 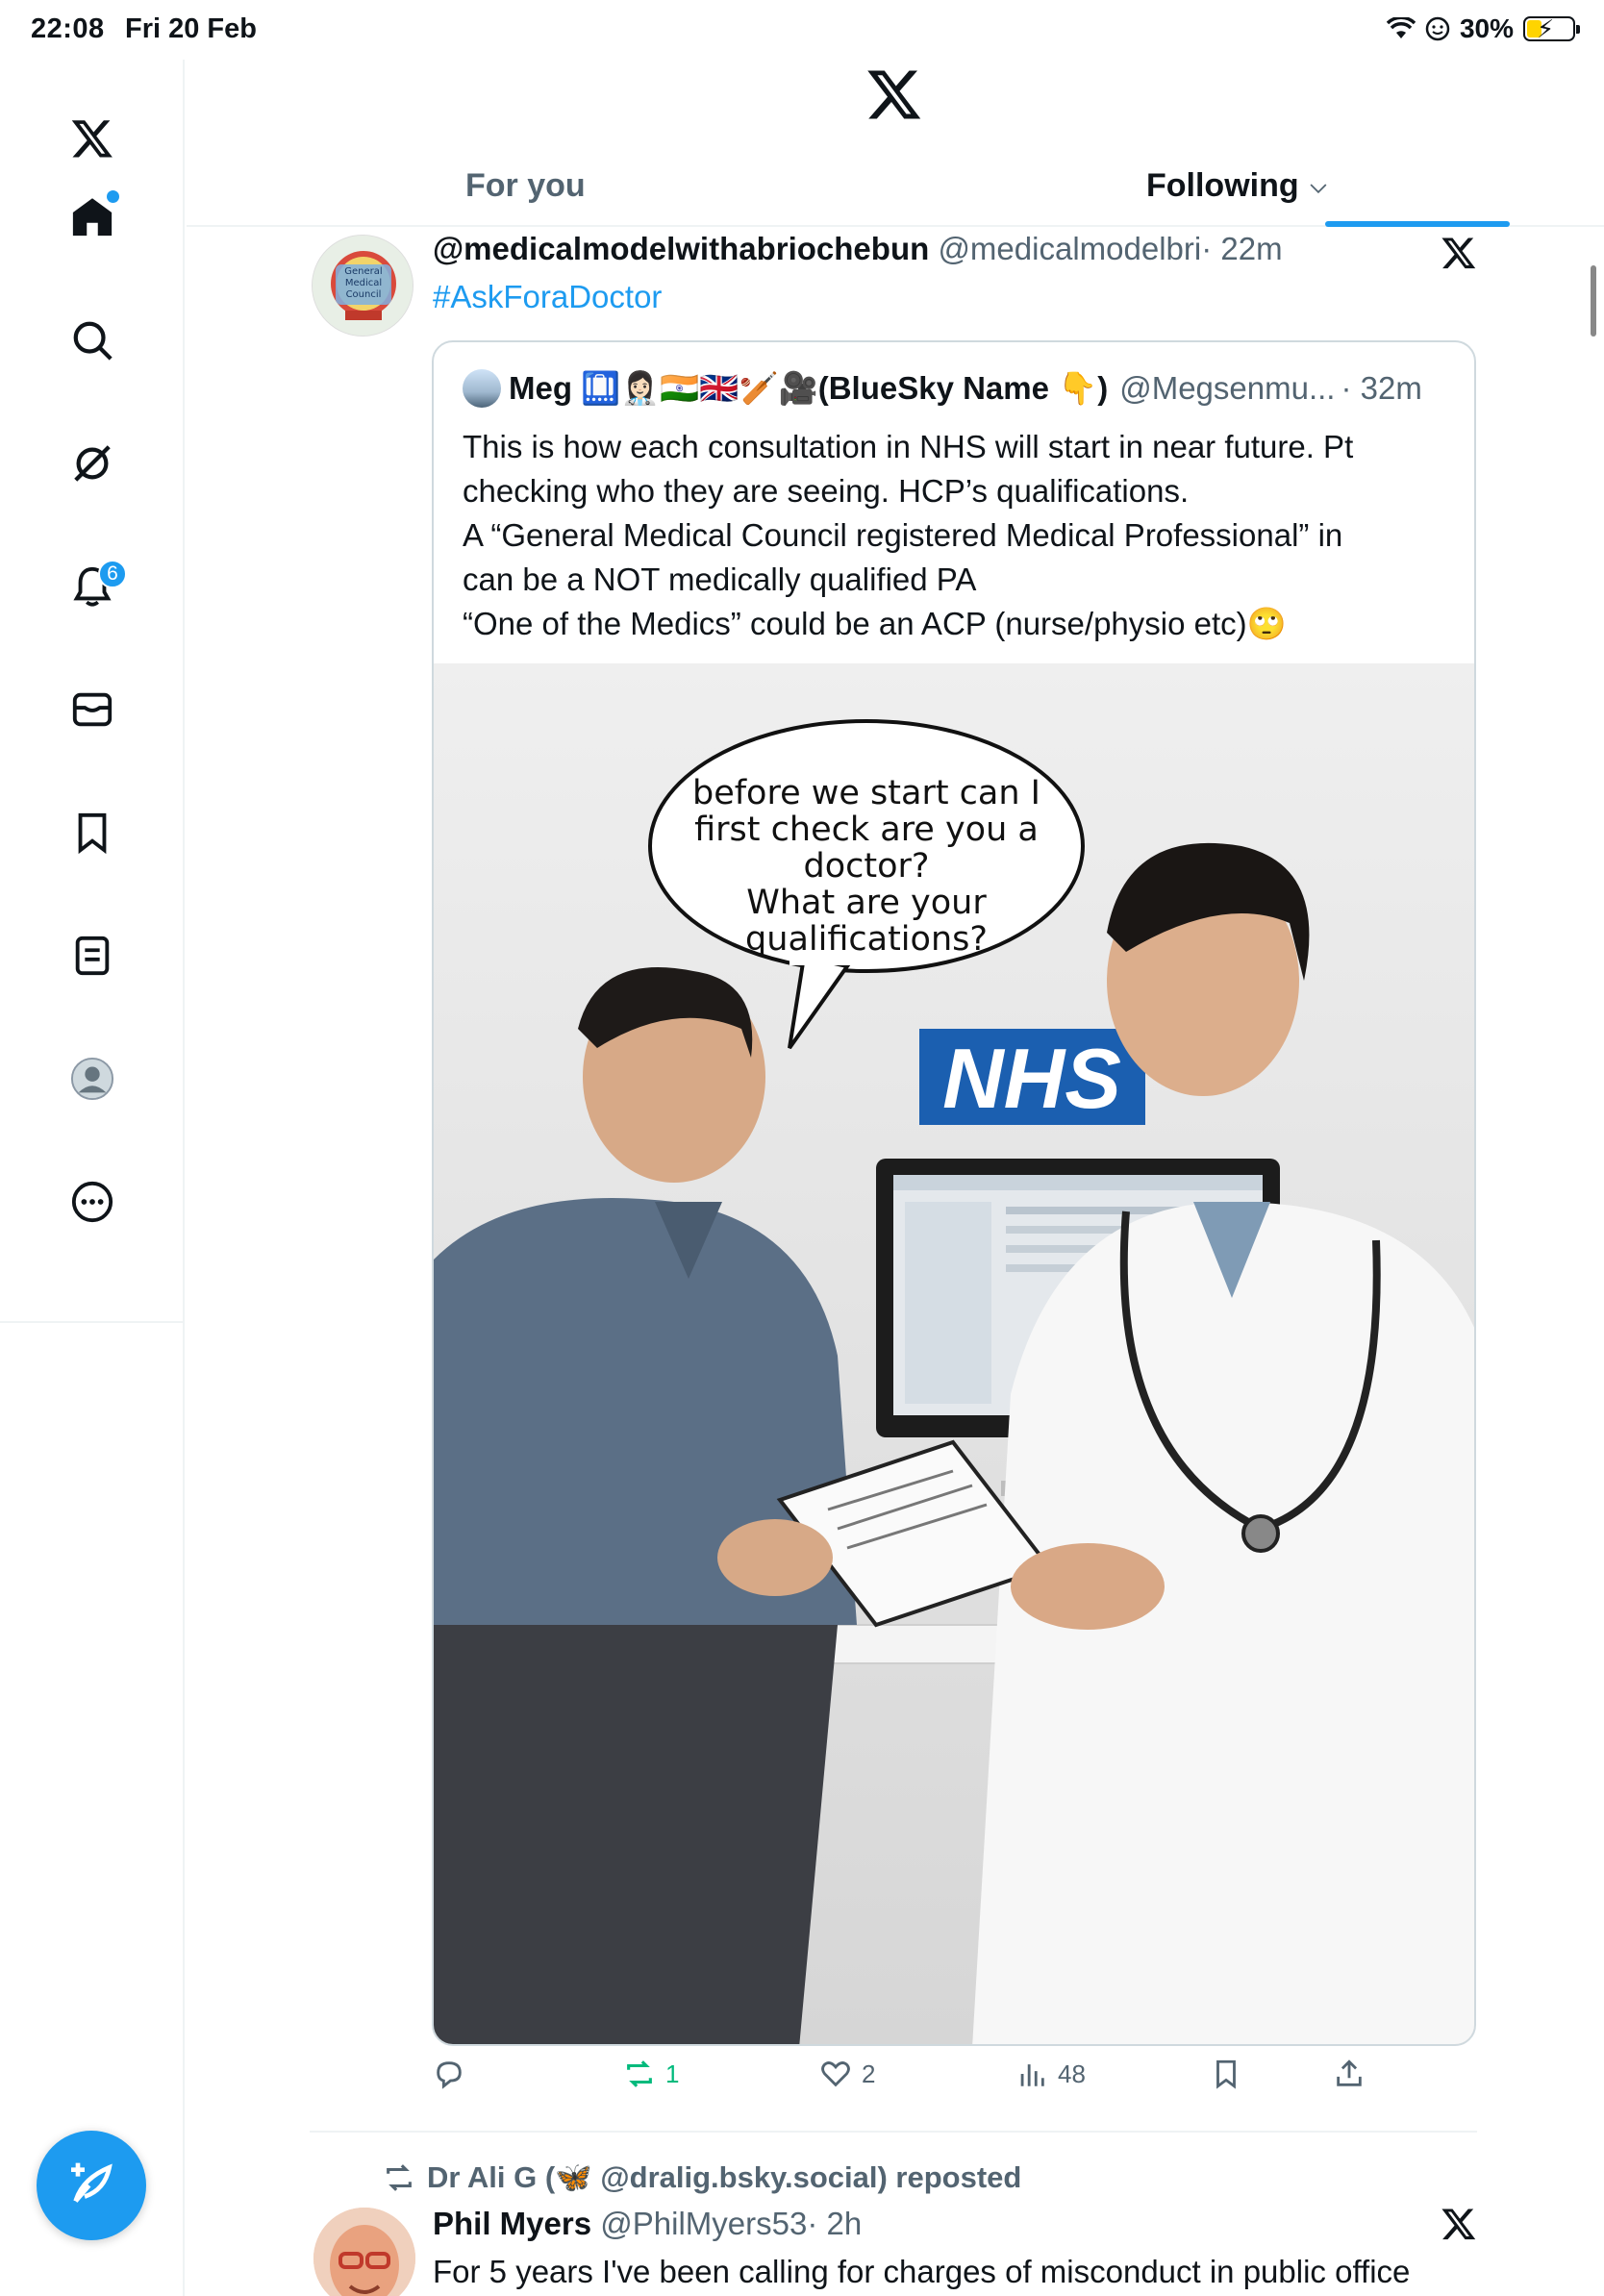 What do you see at coordinates (866, 793) in the screenshot?
I see `bubble-line: before we start can I` at bounding box center [866, 793].